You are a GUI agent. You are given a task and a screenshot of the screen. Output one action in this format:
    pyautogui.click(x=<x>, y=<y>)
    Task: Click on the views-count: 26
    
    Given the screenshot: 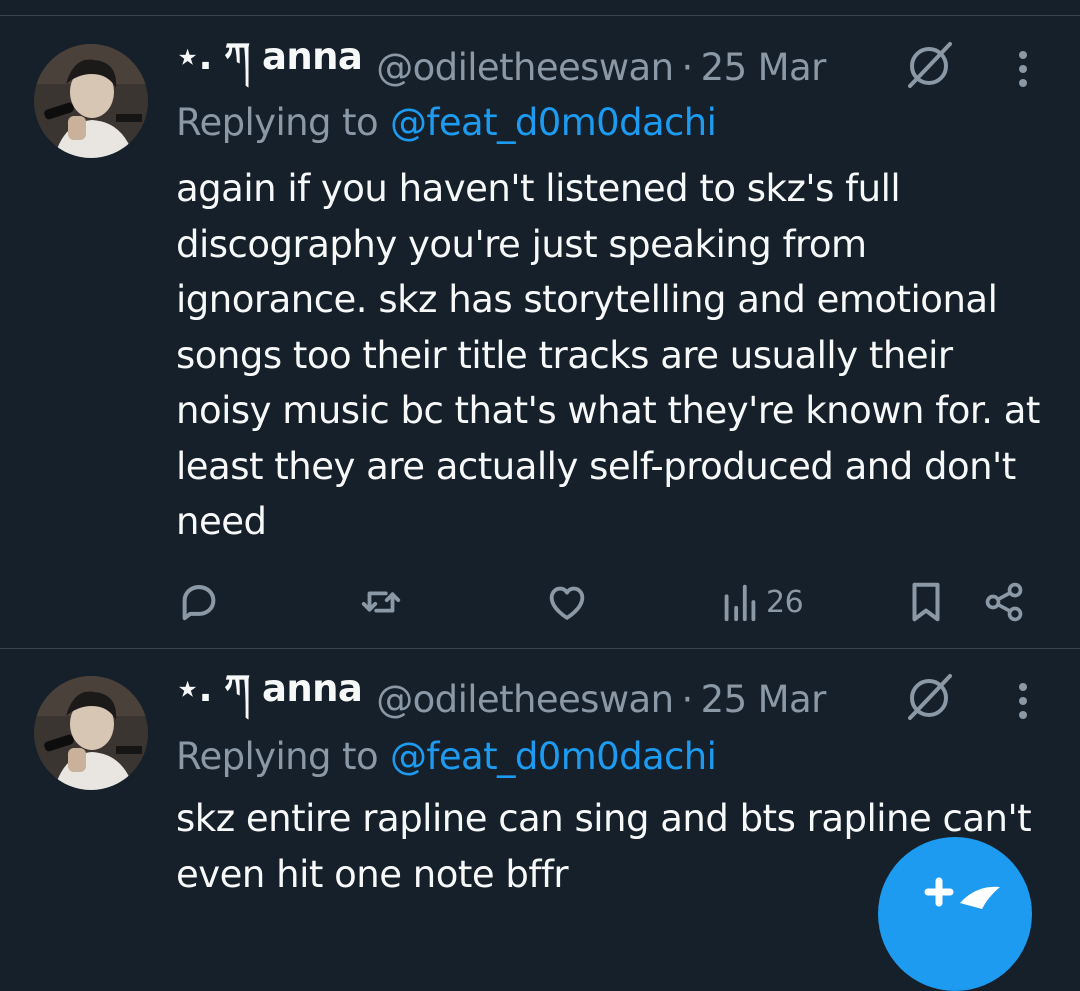 What is the action you would take?
    pyautogui.click(x=785, y=602)
    